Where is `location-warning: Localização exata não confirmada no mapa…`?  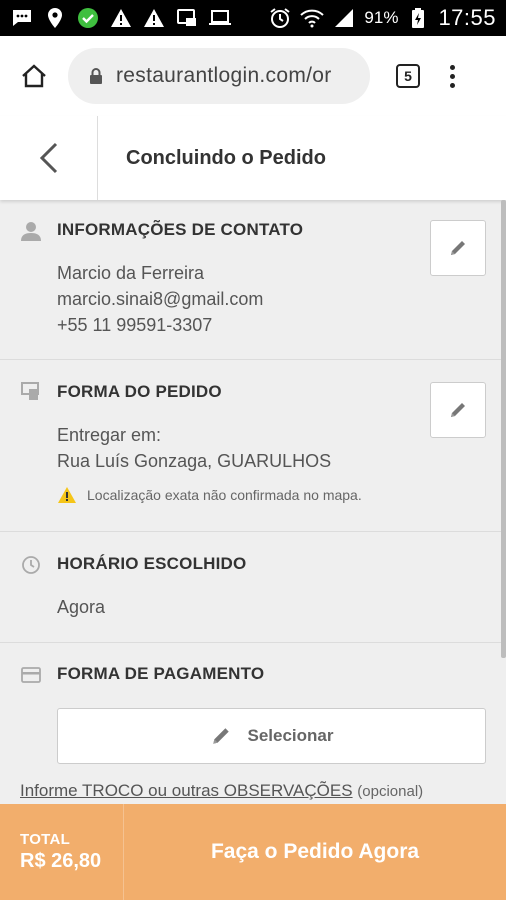
location-warning: Localização exata não confirmada no mapa… is located at coordinates (209, 495).